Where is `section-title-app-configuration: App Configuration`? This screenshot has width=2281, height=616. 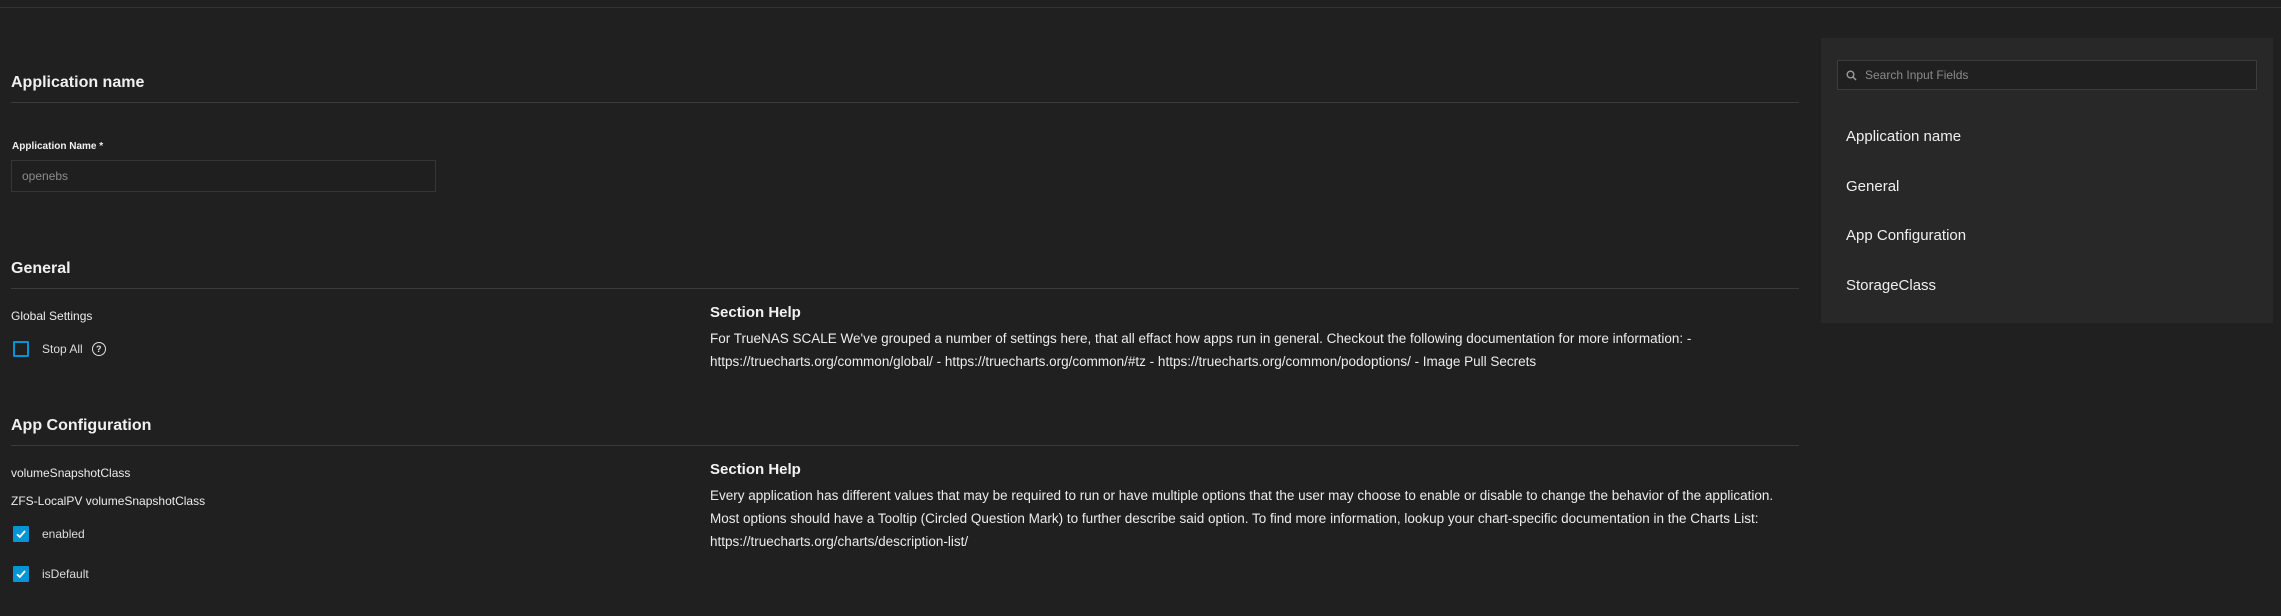 section-title-app-configuration: App Configuration is located at coordinates (81, 425).